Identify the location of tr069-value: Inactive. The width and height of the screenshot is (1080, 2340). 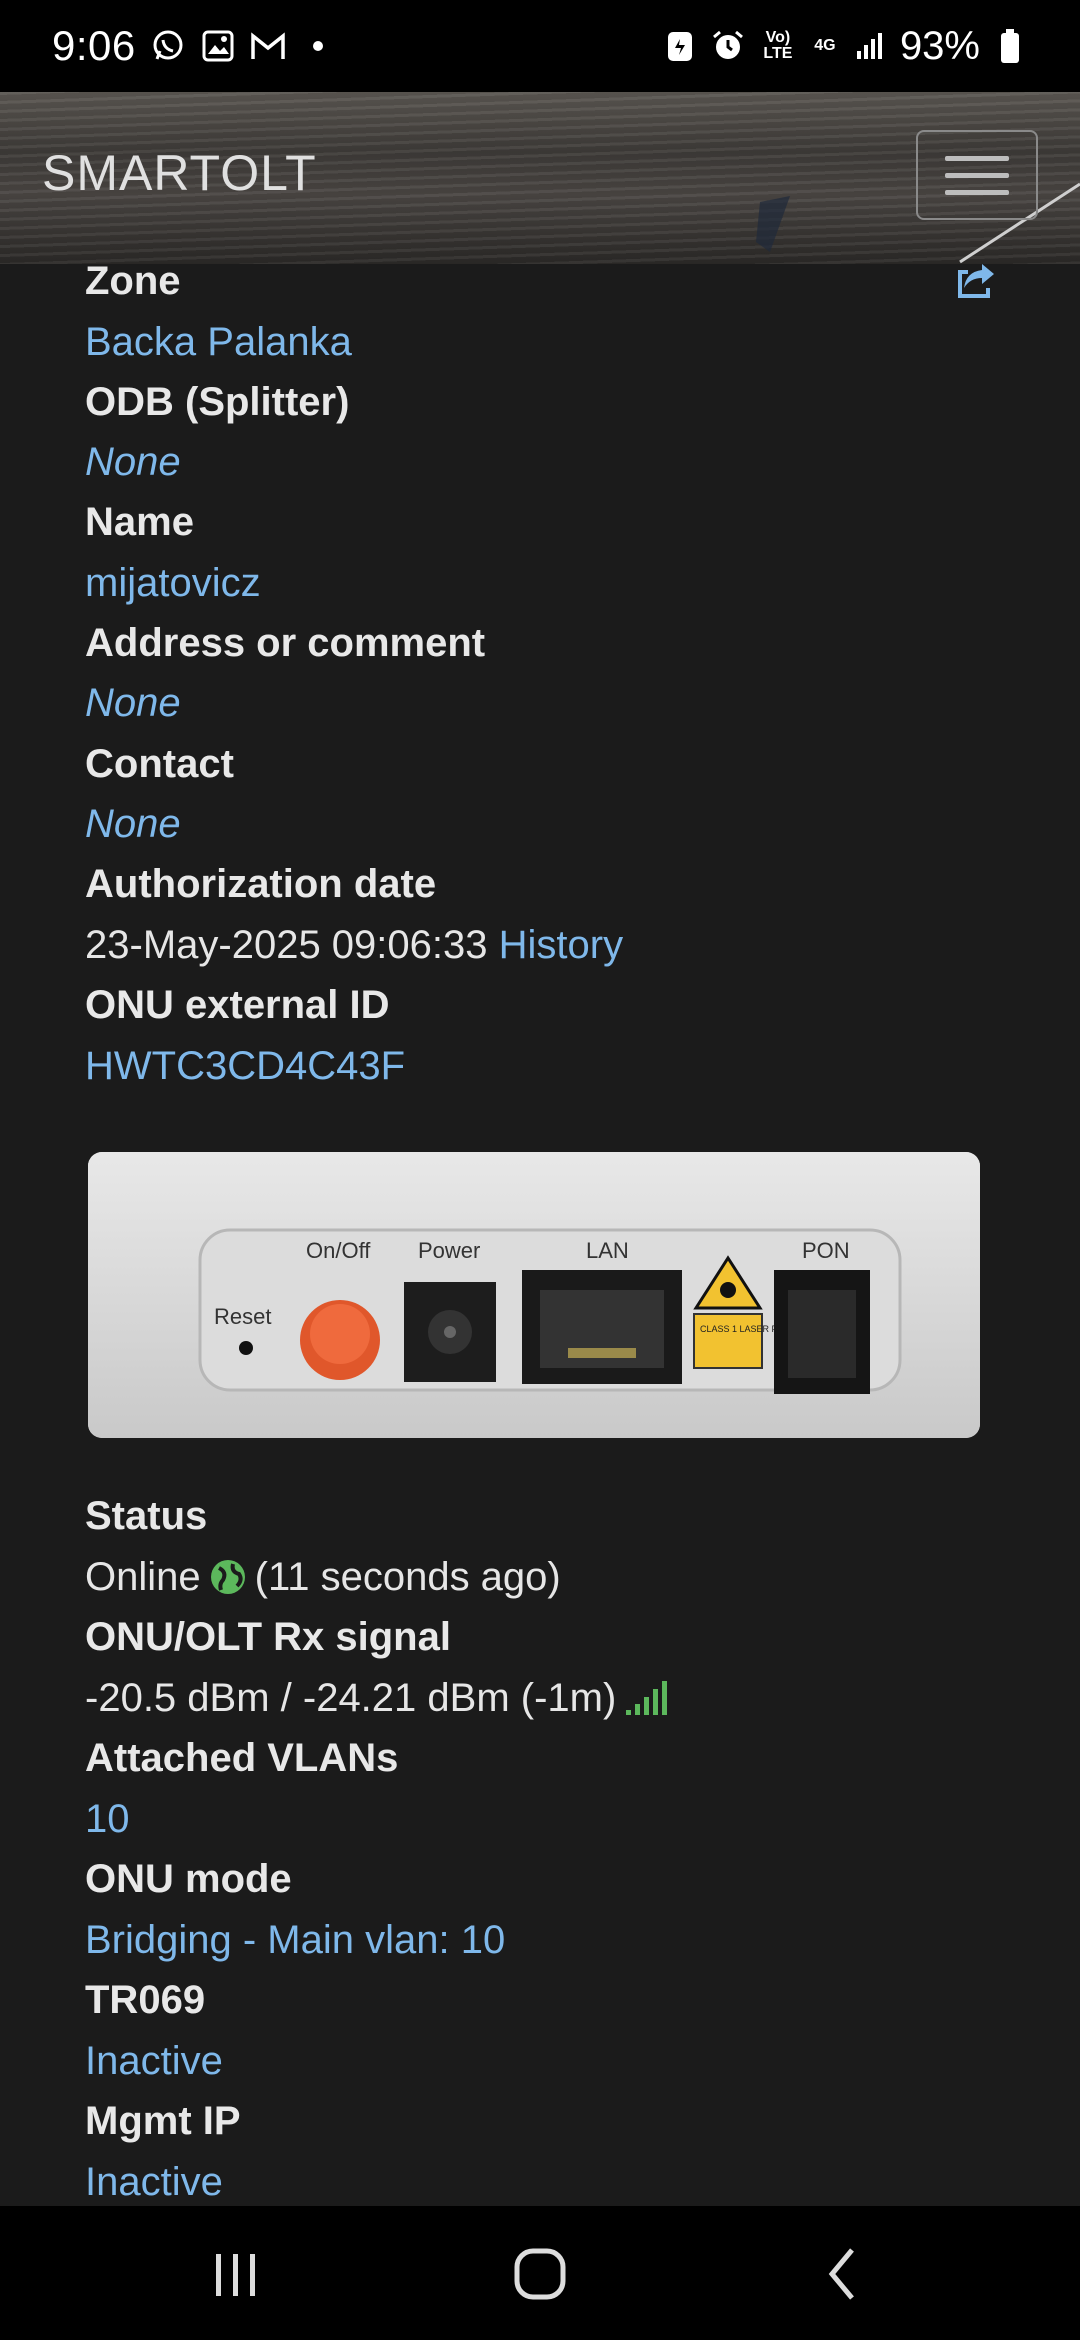
(154, 2061).